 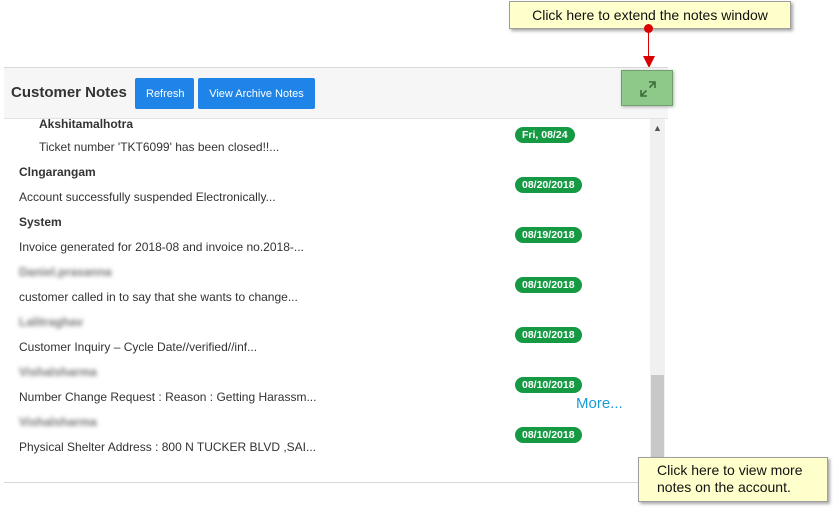 What do you see at coordinates (657, 301) in the screenshot?
I see `notes-scrollbar: ▲` at bounding box center [657, 301].